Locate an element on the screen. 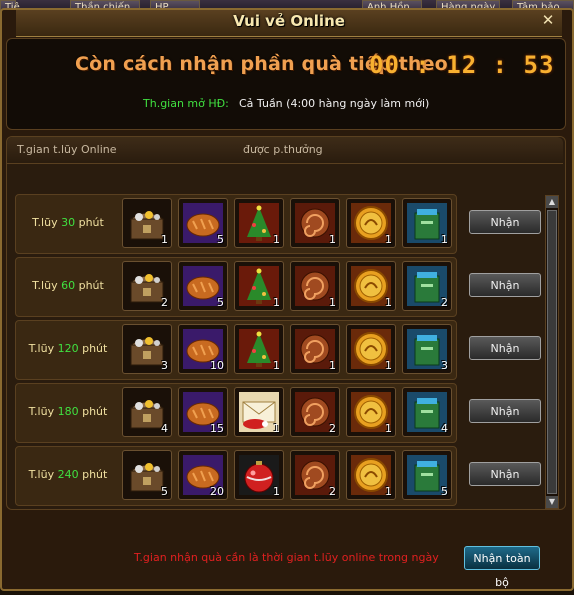  claim-all-button: Nhận toàn bộ is located at coordinates (502, 567).